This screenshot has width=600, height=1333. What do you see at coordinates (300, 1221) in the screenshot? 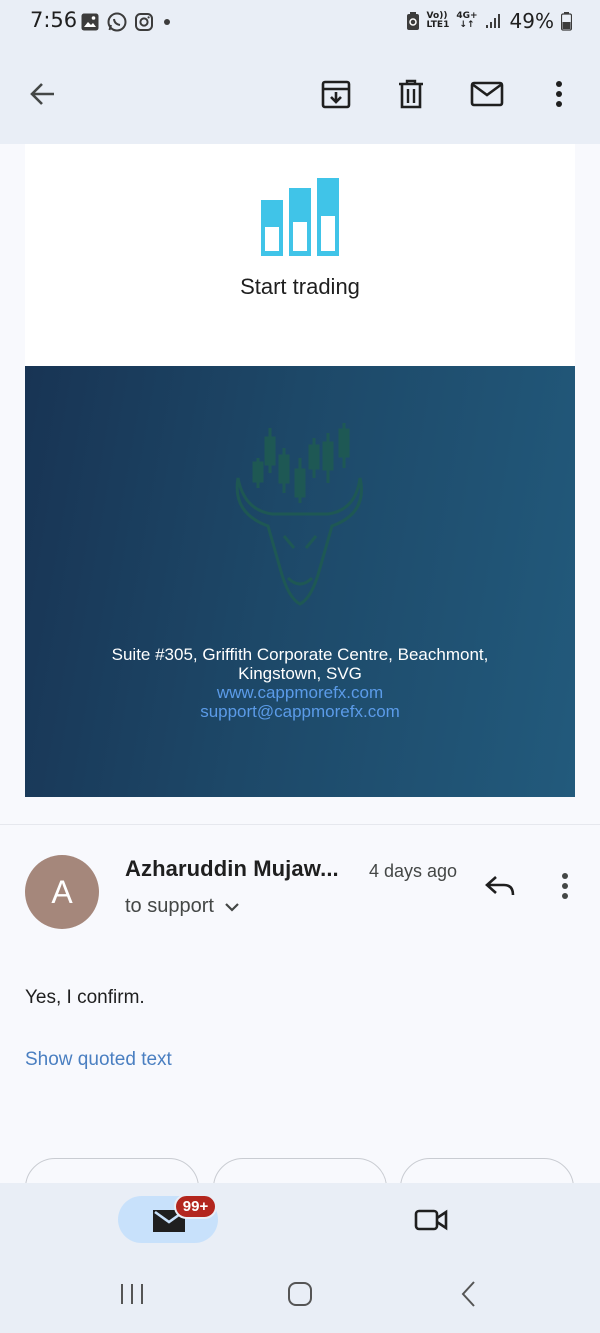
I see `bottom-navigation` at bounding box center [300, 1221].